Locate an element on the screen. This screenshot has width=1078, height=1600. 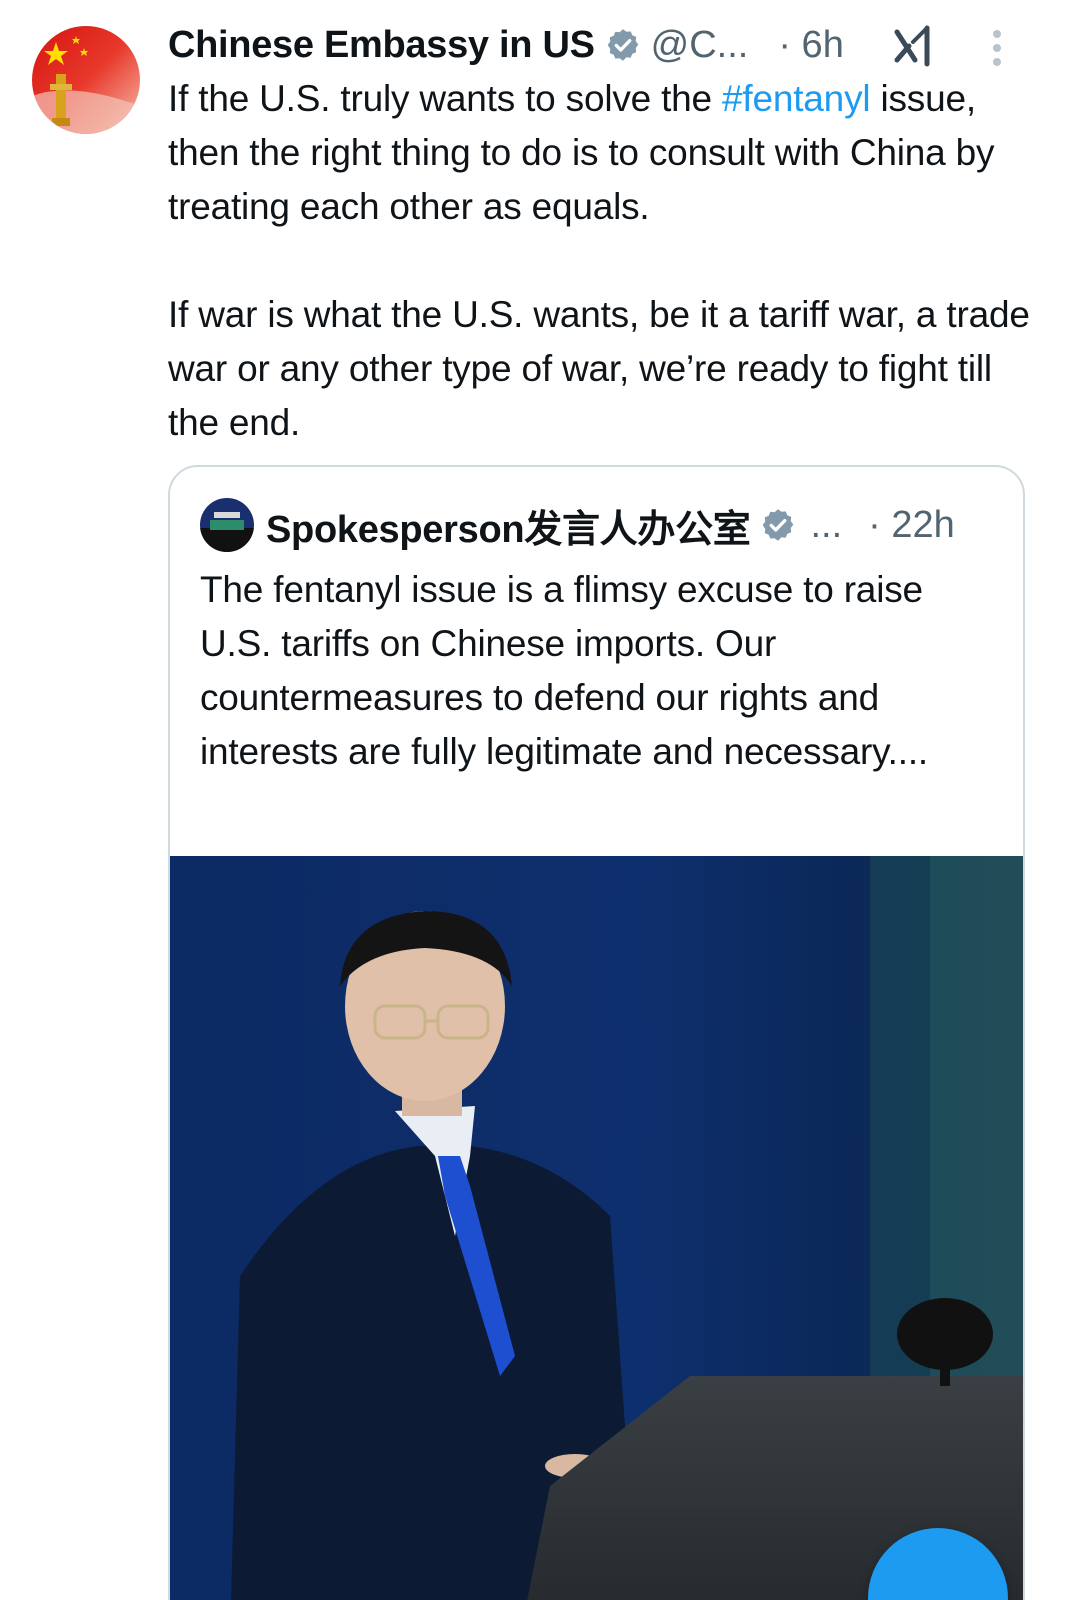
author-avatar-image is located at coordinates (86, 80).